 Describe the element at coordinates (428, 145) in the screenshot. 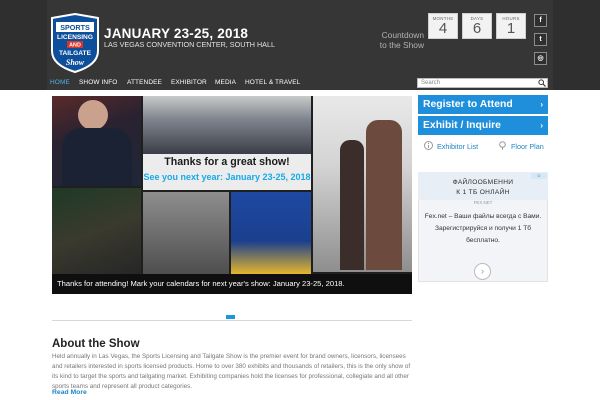

I see `info-icon` at that location.